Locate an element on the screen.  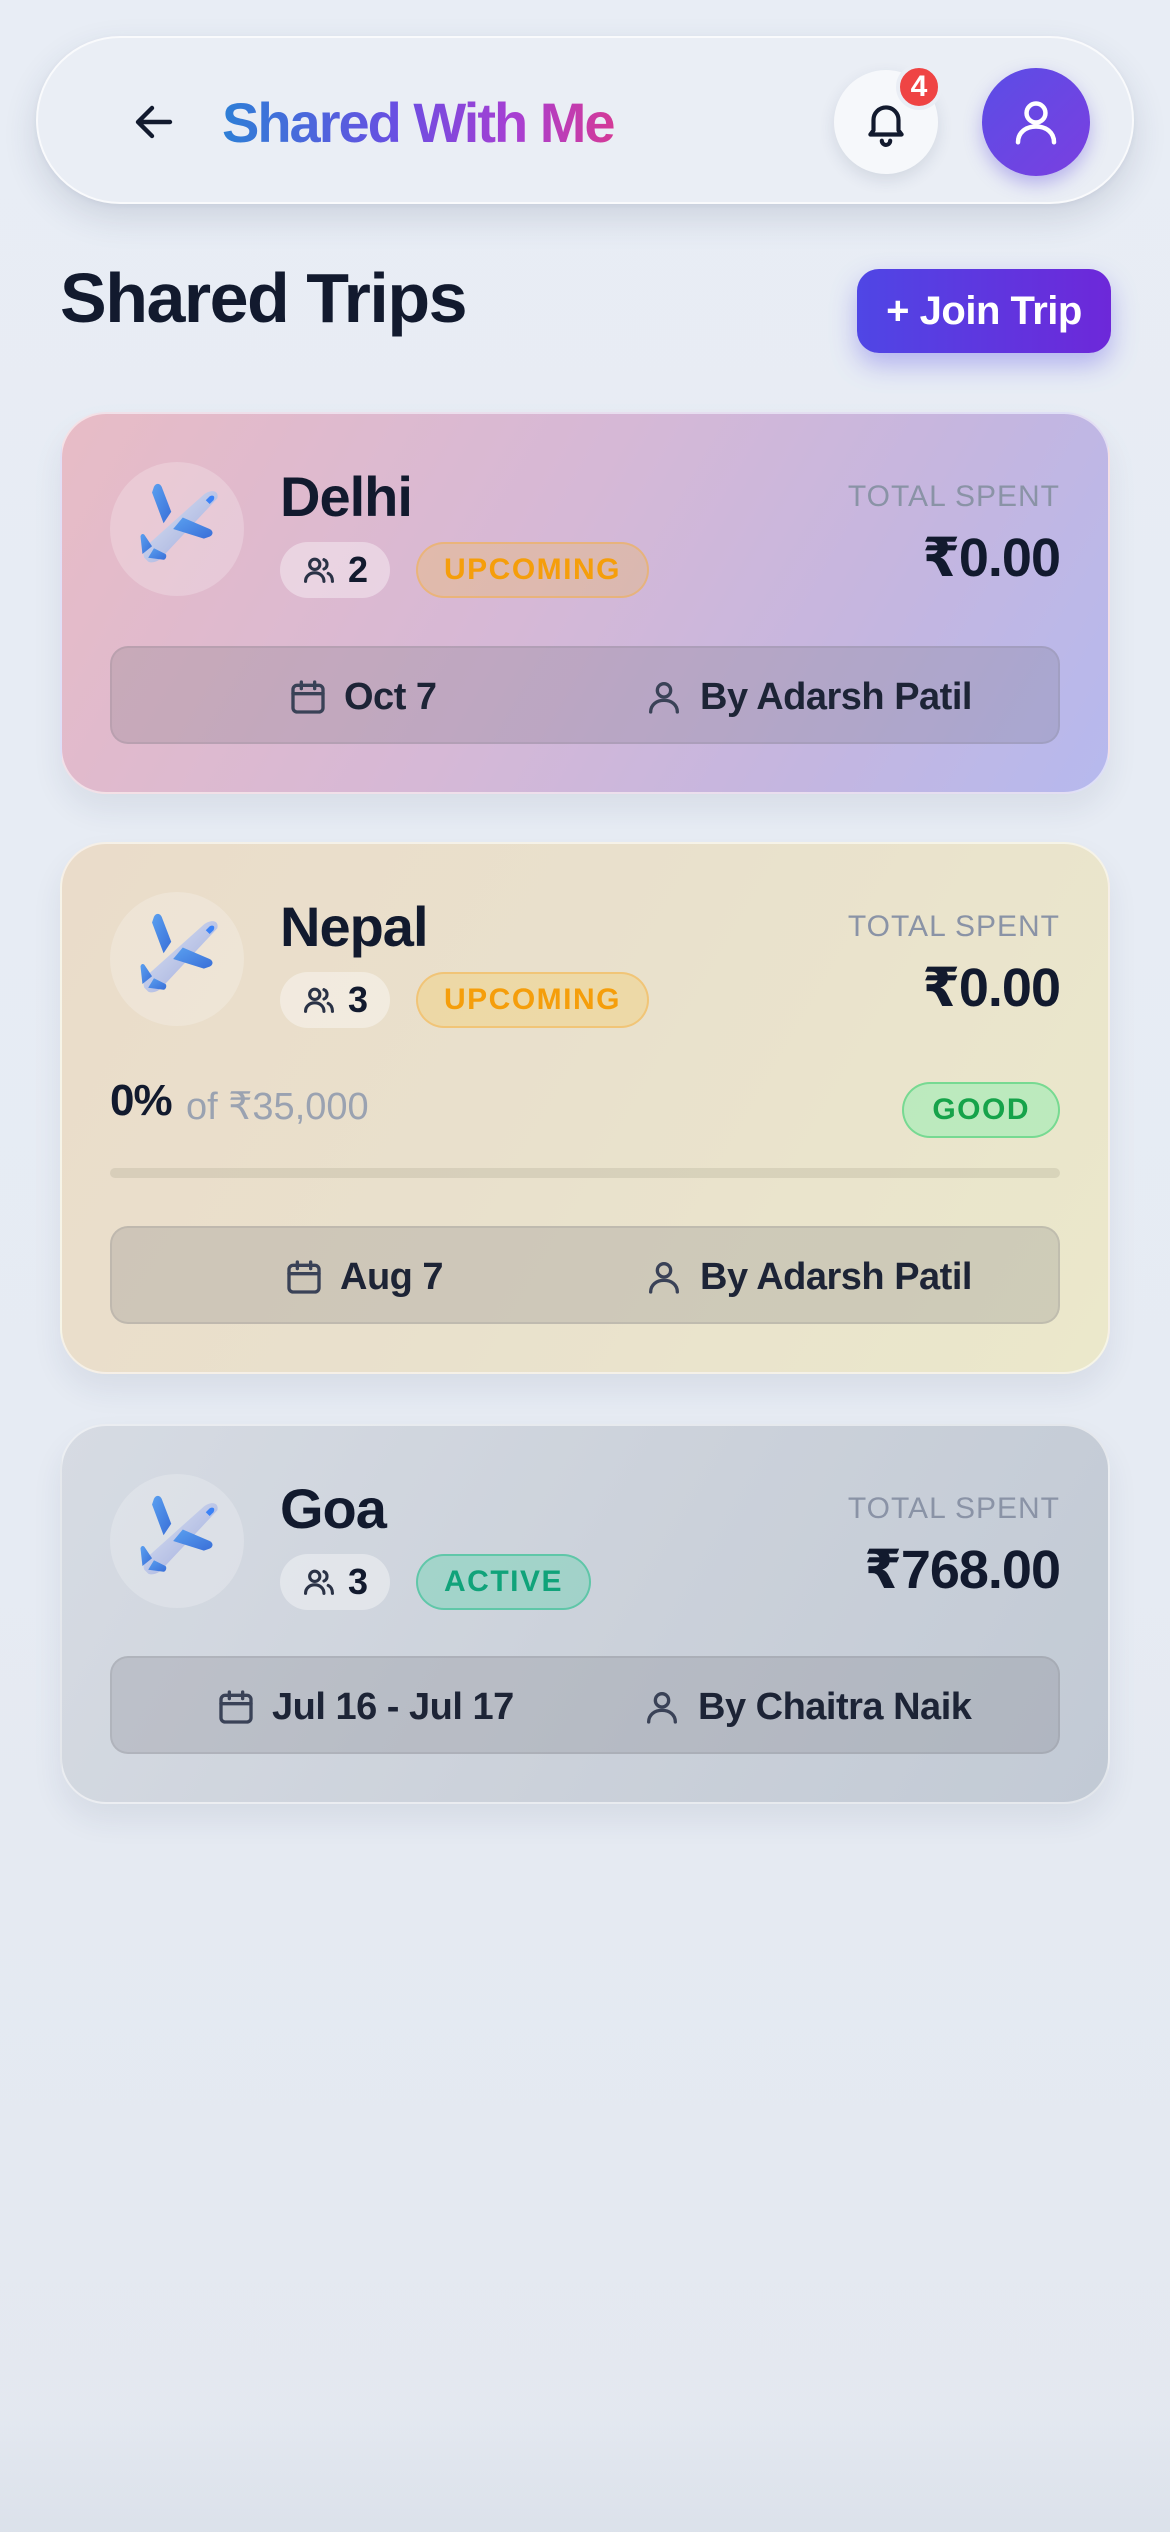
budget-health-badge: GOOD is located at coordinates (981, 1110).